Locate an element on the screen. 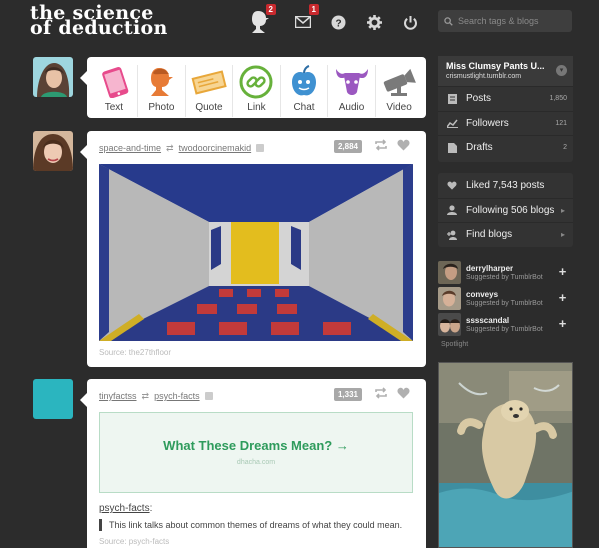  plus-person-icon is located at coordinates (452, 235).